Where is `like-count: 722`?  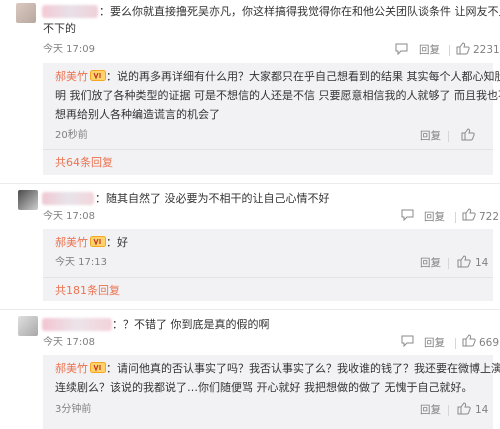 like-count: 722 is located at coordinates (489, 217).